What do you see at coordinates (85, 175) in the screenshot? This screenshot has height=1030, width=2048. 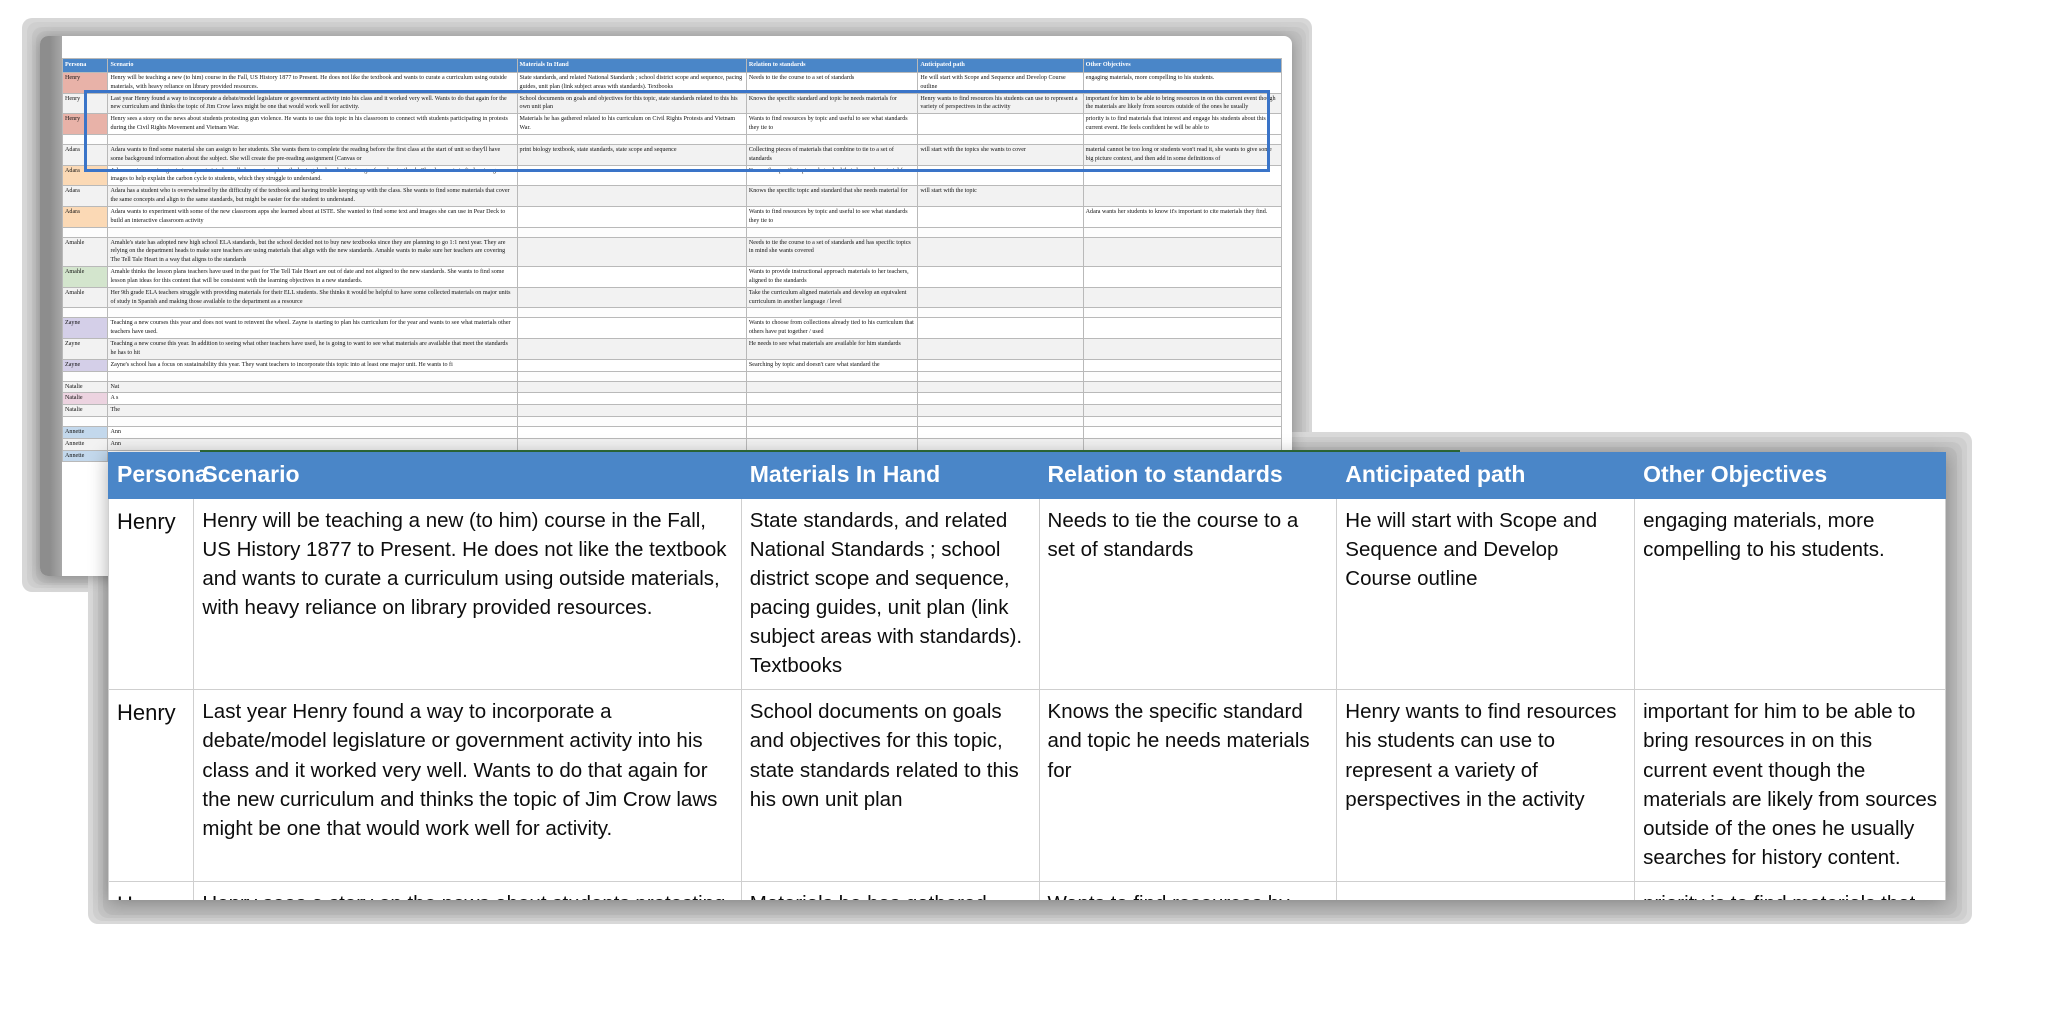 I see `cell-persona: Adara` at bounding box center [85, 175].